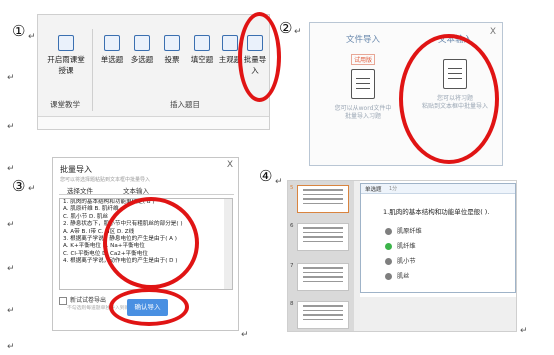  What do you see at coordinates (363, 108) in the screenshot?
I see `file-import-desc: 您可以从word文件中` at bounding box center [363, 108].